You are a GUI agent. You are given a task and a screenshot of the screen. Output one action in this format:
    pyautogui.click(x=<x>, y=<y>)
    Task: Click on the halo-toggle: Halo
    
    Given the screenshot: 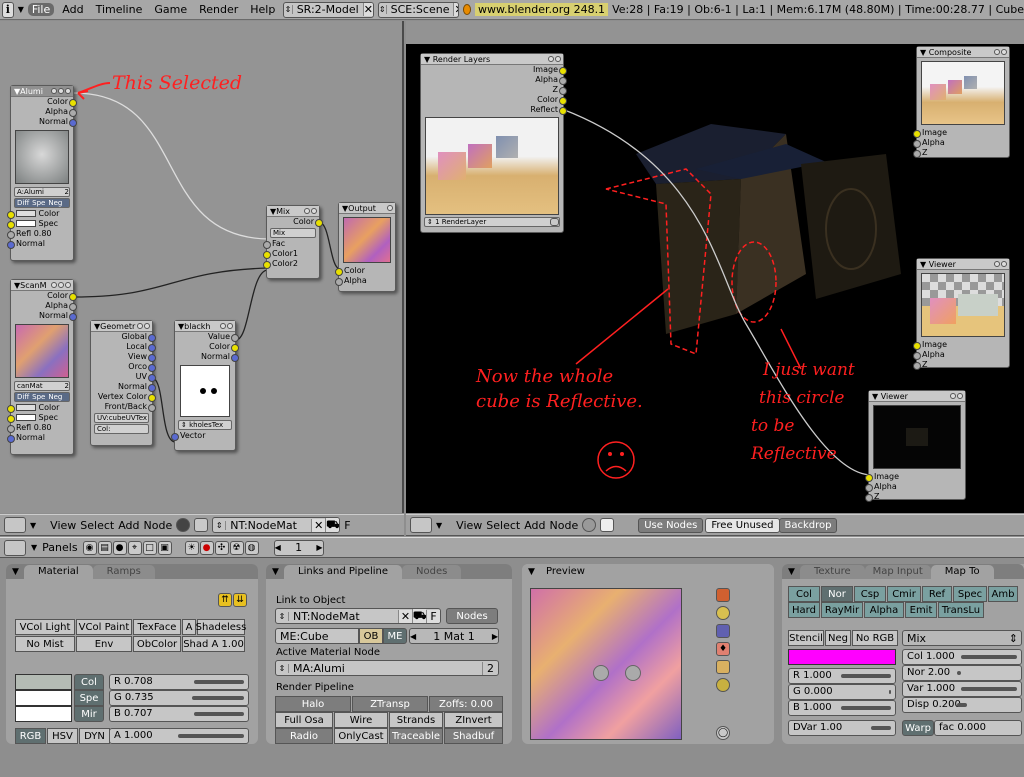 What is the action you would take?
    pyautogui.click(x=313, y=704)
    